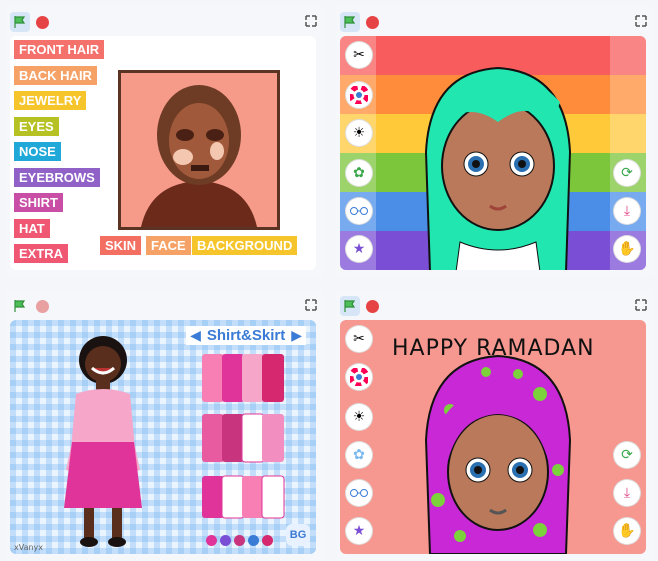 This screenshot has width=658, height=561. I want to click on skin-tone-swatches, so click(239, 540).